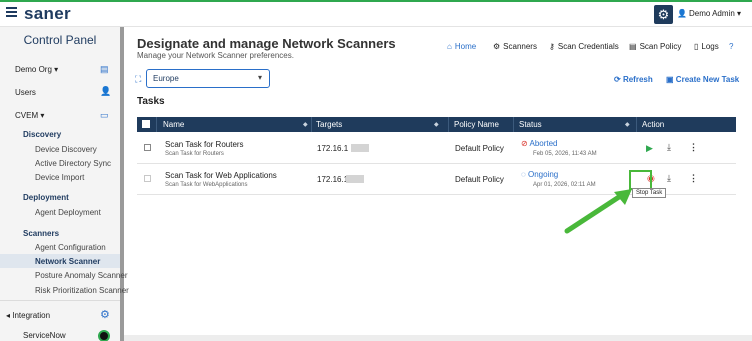  Describe the element at coordinates (66, 149) in the screenshot. I see `sidebar-item-device-discovery: Device Discovery` at that location.